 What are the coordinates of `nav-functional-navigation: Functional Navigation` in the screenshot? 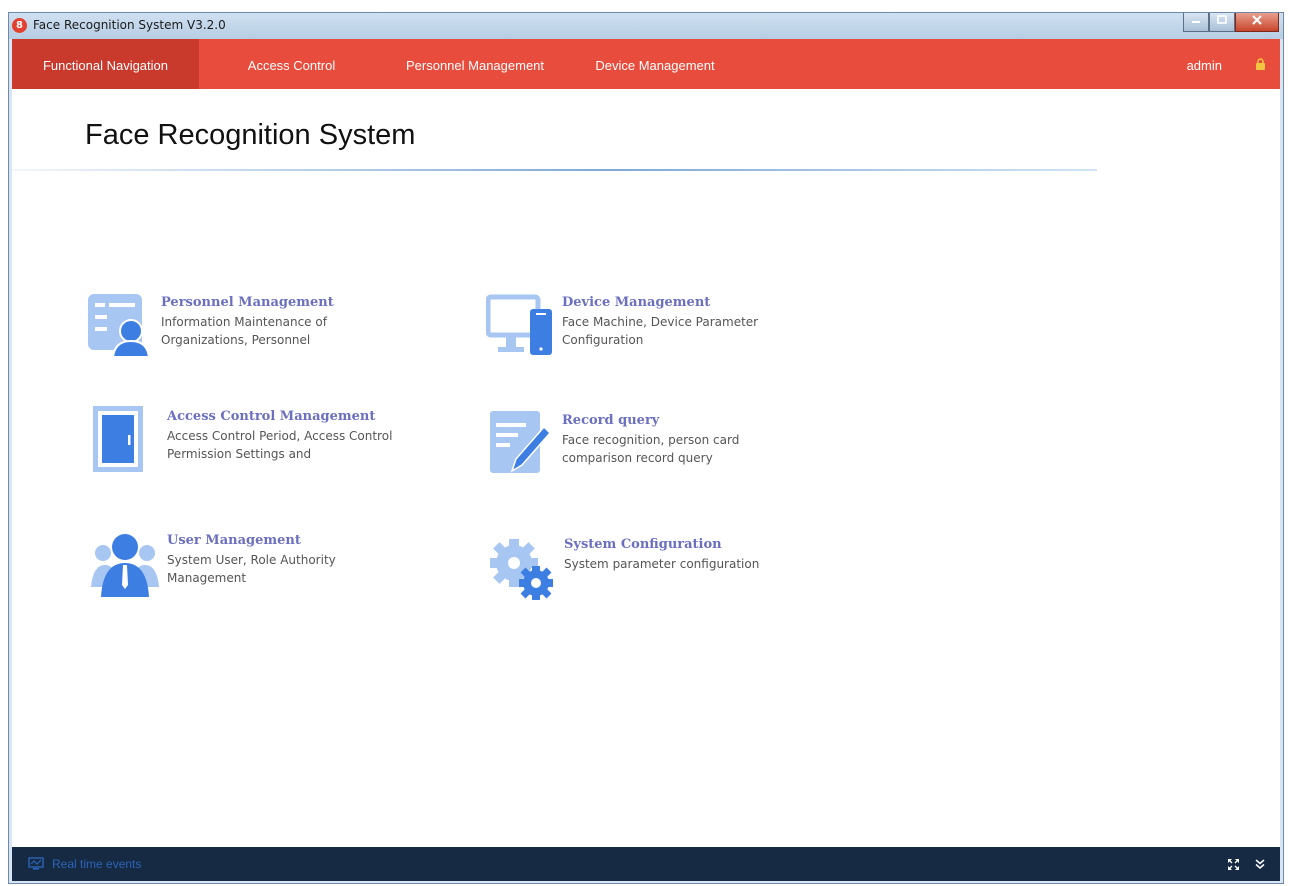 It's located at (105, 64).